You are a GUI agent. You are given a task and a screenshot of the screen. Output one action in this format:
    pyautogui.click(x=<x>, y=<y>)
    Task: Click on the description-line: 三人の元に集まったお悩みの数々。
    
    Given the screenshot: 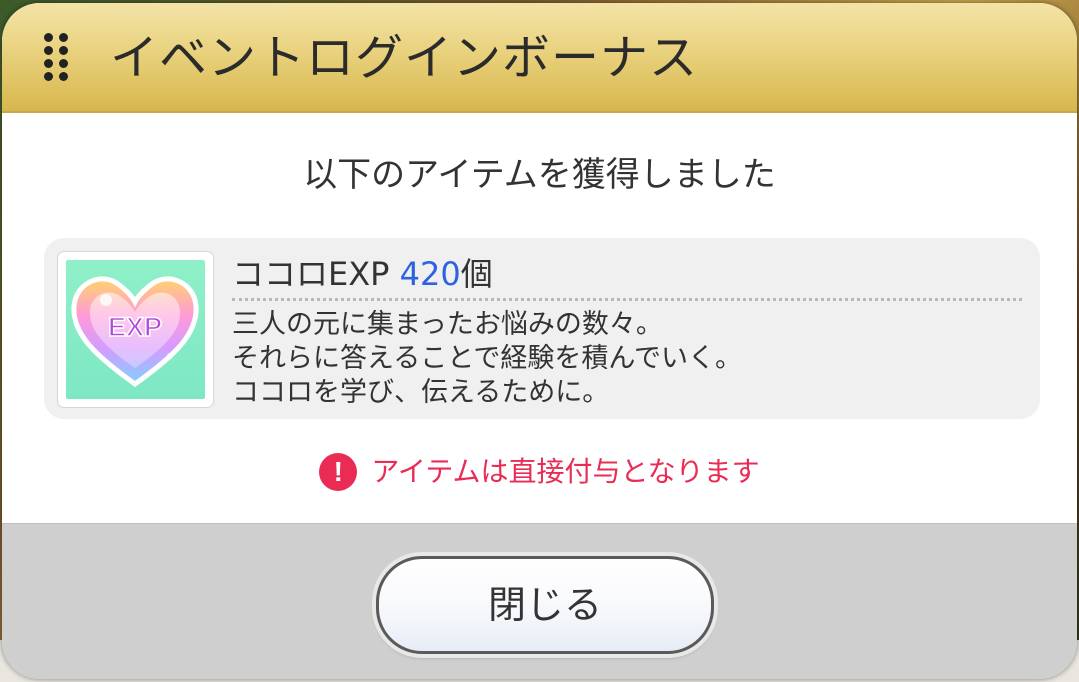 What is the action you would take?
    pyautogui.click(x=447, y=324)
    